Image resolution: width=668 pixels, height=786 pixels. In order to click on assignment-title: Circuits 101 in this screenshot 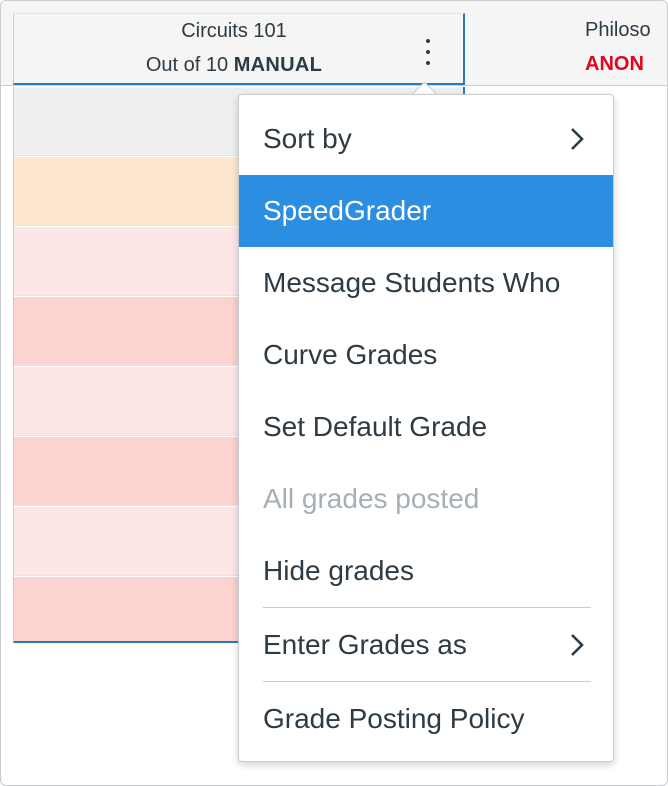, I will do `click(234, 31)`.